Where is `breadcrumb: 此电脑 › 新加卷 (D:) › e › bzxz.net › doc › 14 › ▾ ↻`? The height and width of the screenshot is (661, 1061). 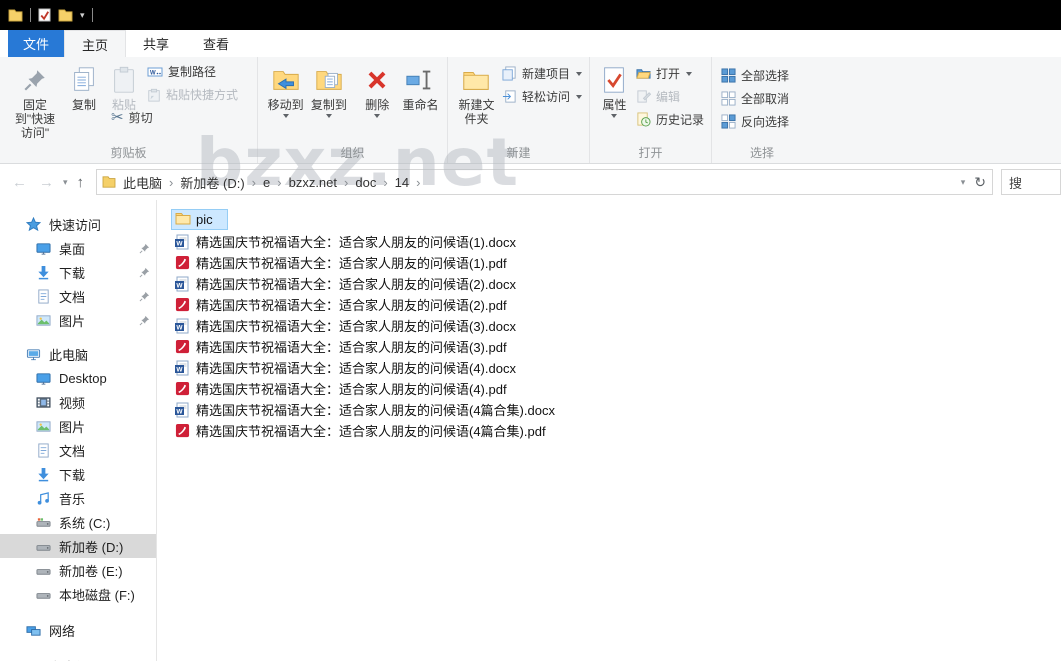 breadcrumb: 此电脑 › 新加卷 (D:) › e › bzxz.net › doc › 14 › ▾ ↻ is located at coordinates (544, 182).